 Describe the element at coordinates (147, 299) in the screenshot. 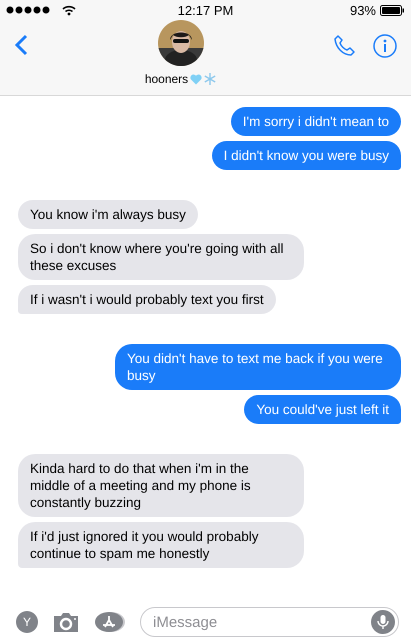

I see `received-message: If i wasn't i would probably text you first` at that location.